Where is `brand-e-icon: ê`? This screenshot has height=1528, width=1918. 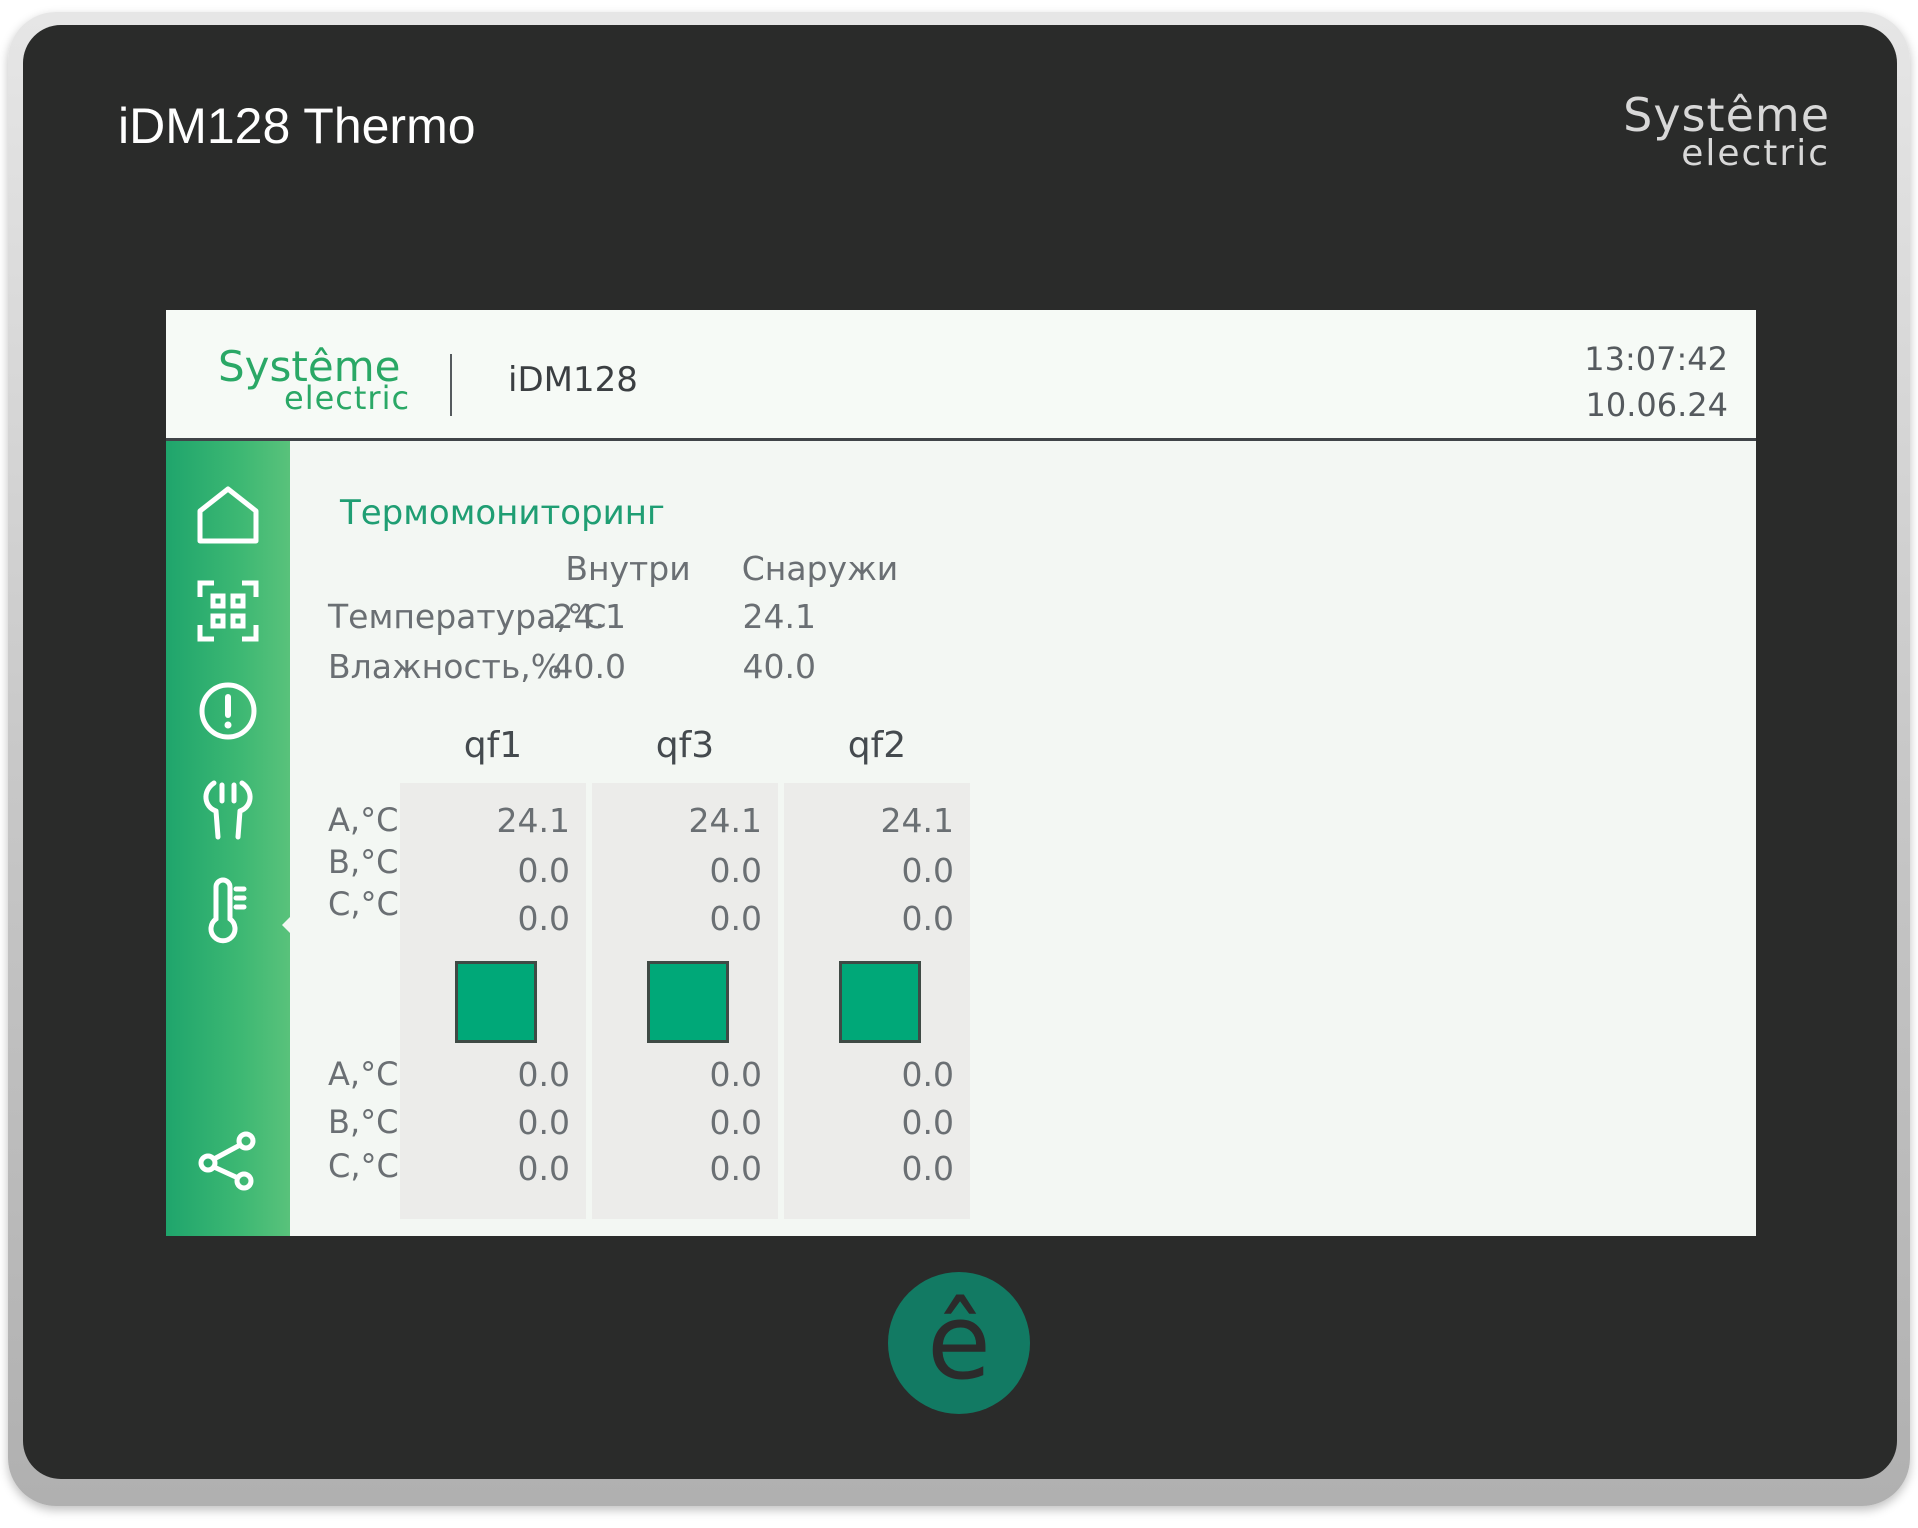
brand-e-icon: ê is located at coordinates (959, 1342).